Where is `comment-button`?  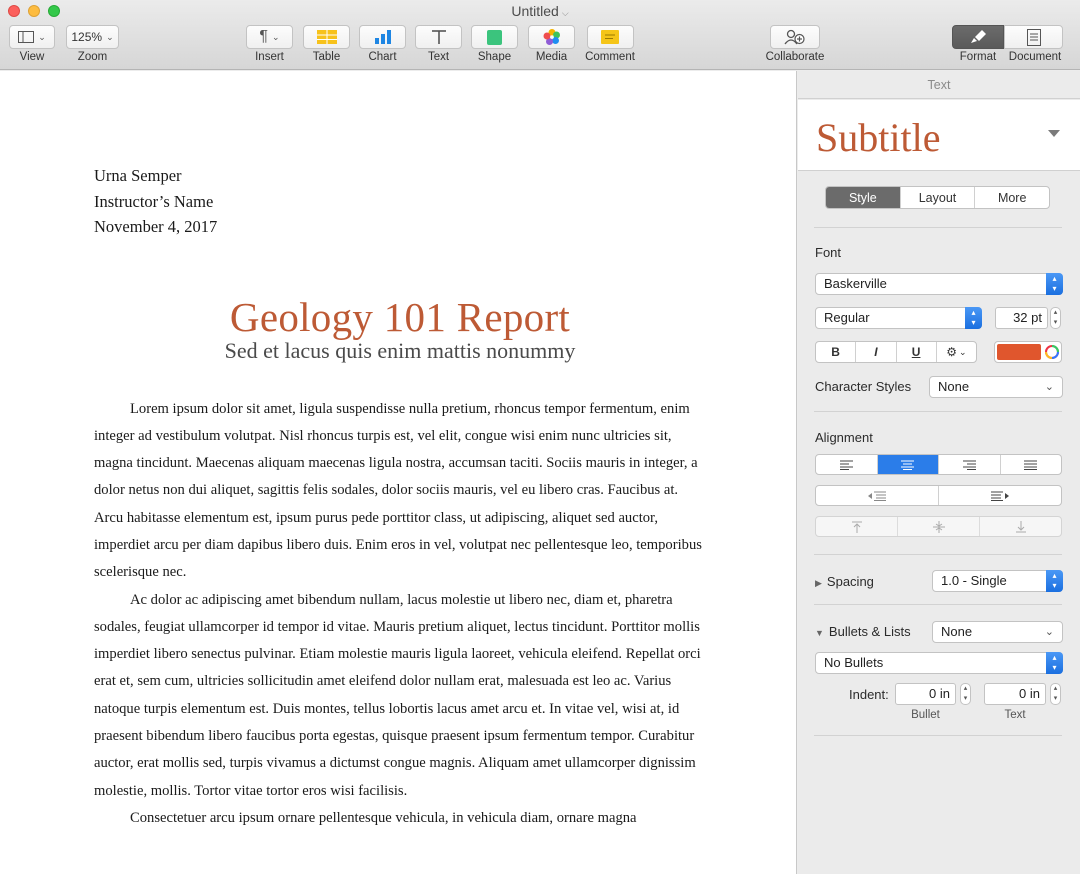
comment-button is located at coordinates (610, 37).